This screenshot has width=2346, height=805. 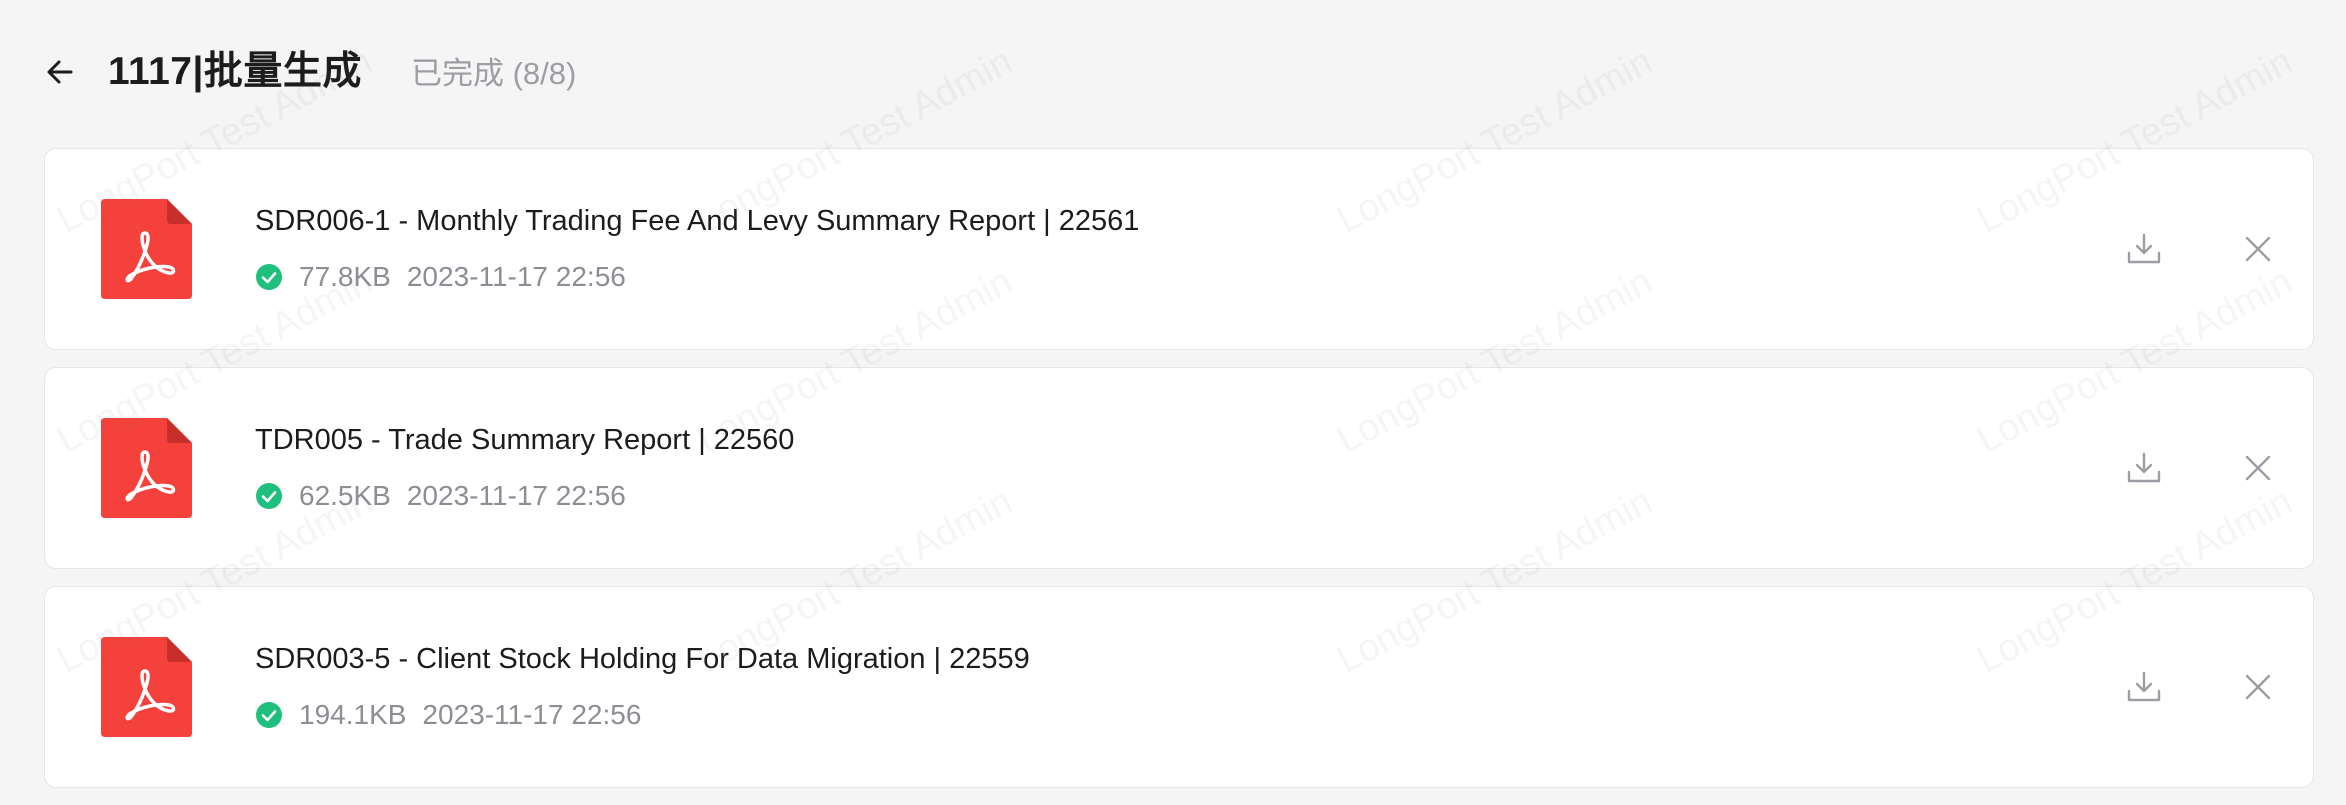 I want to click on batch-status: 已完成 (8/8), so click(x=494, y=73).